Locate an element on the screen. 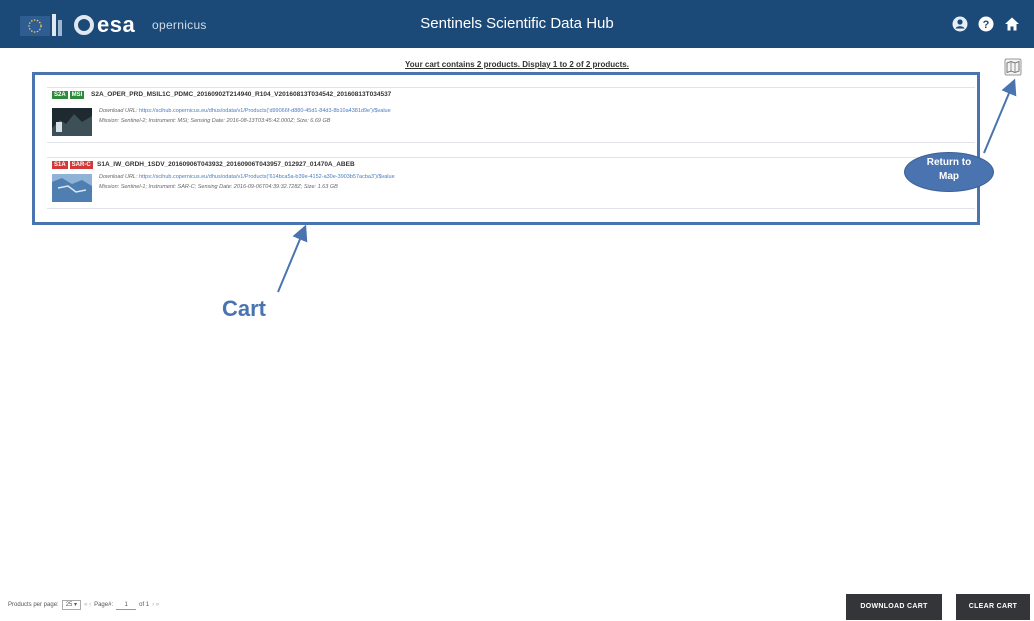  prev-page-arrows: « ‹ is located at coordinates (87, 605).